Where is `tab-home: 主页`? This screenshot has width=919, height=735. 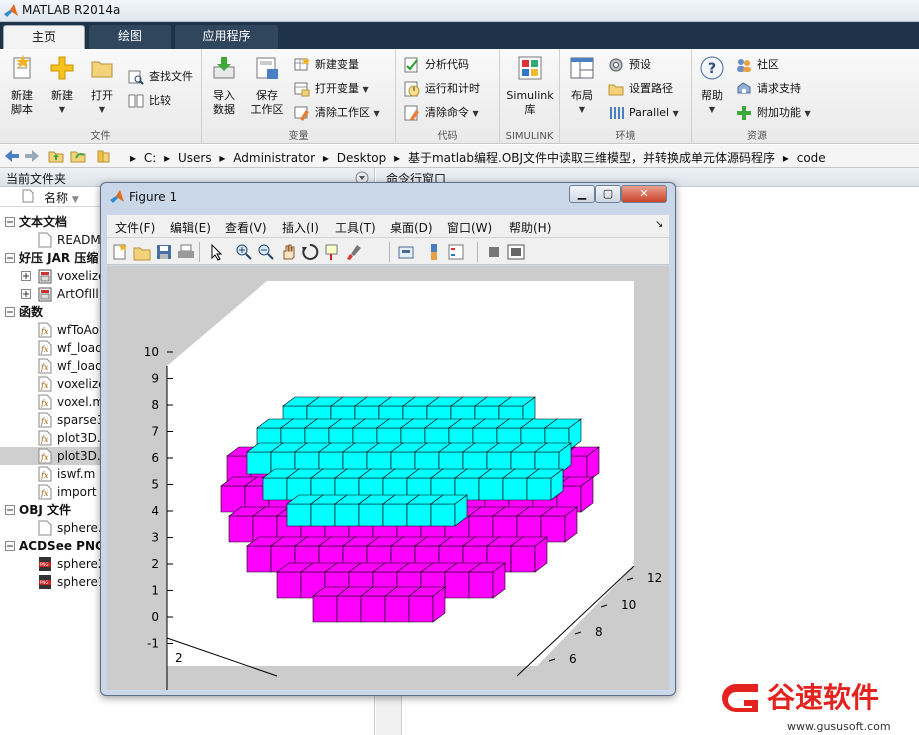
tab-home: 主页 is located at coordinates (44, 37).